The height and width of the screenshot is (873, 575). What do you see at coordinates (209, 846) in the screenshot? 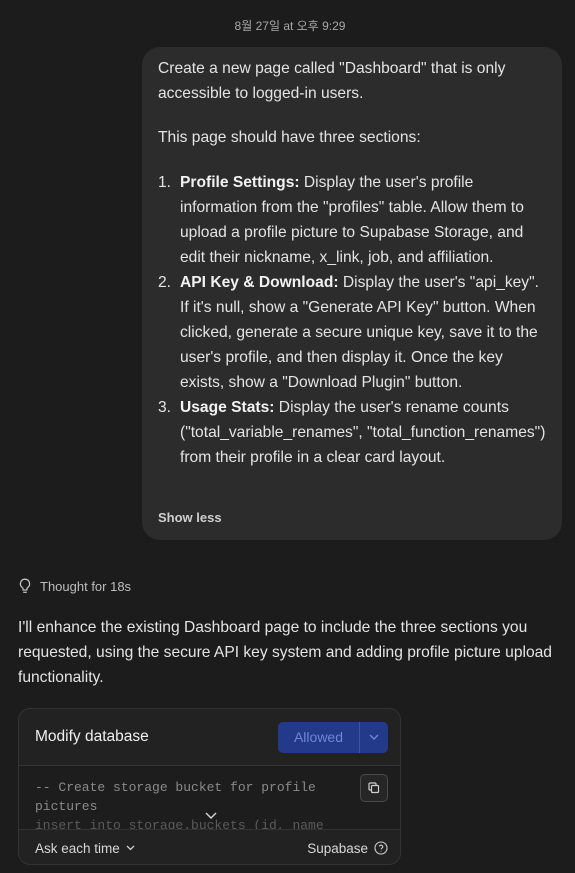
I see `tool-card-footer: Ask each time Supabase` at bounding box center [209, 846].